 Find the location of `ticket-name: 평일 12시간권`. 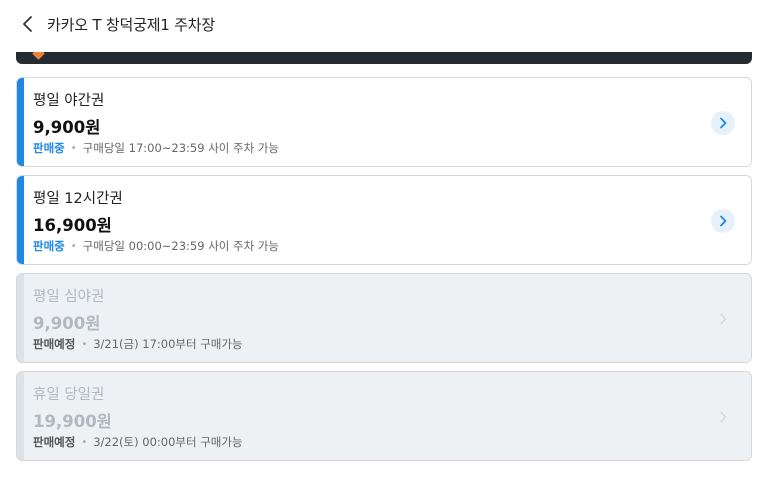

ticket-name: 평일 12시간권 is located at coordinates (78, 199).